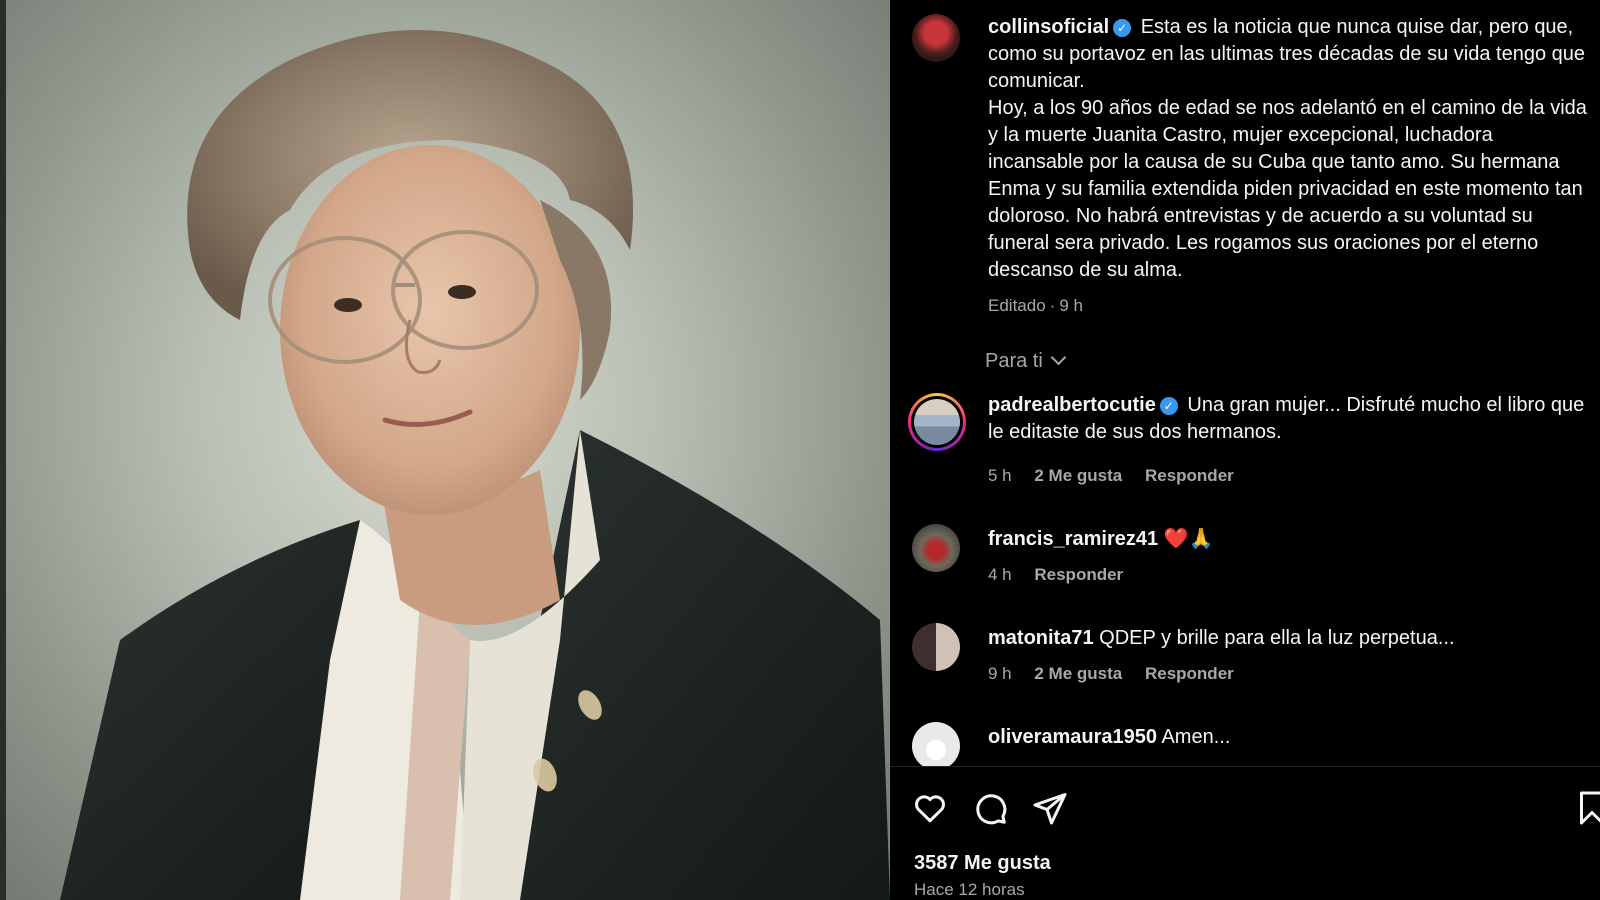  What do you see at coordinates (969, 889) in the screenshot?
I see `post-timestamp: Hace 12 horas` at bounding box center [969, 889].